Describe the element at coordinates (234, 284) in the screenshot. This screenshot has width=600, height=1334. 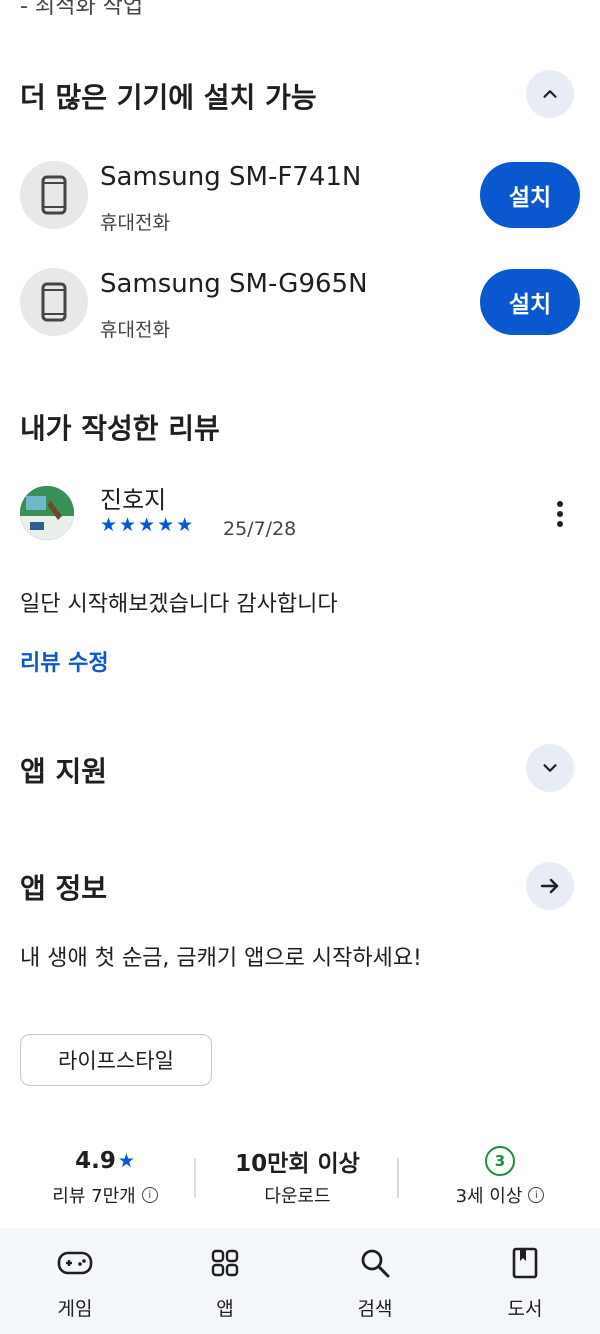
I see `device-name: Samsung SM-G965N` at that location.